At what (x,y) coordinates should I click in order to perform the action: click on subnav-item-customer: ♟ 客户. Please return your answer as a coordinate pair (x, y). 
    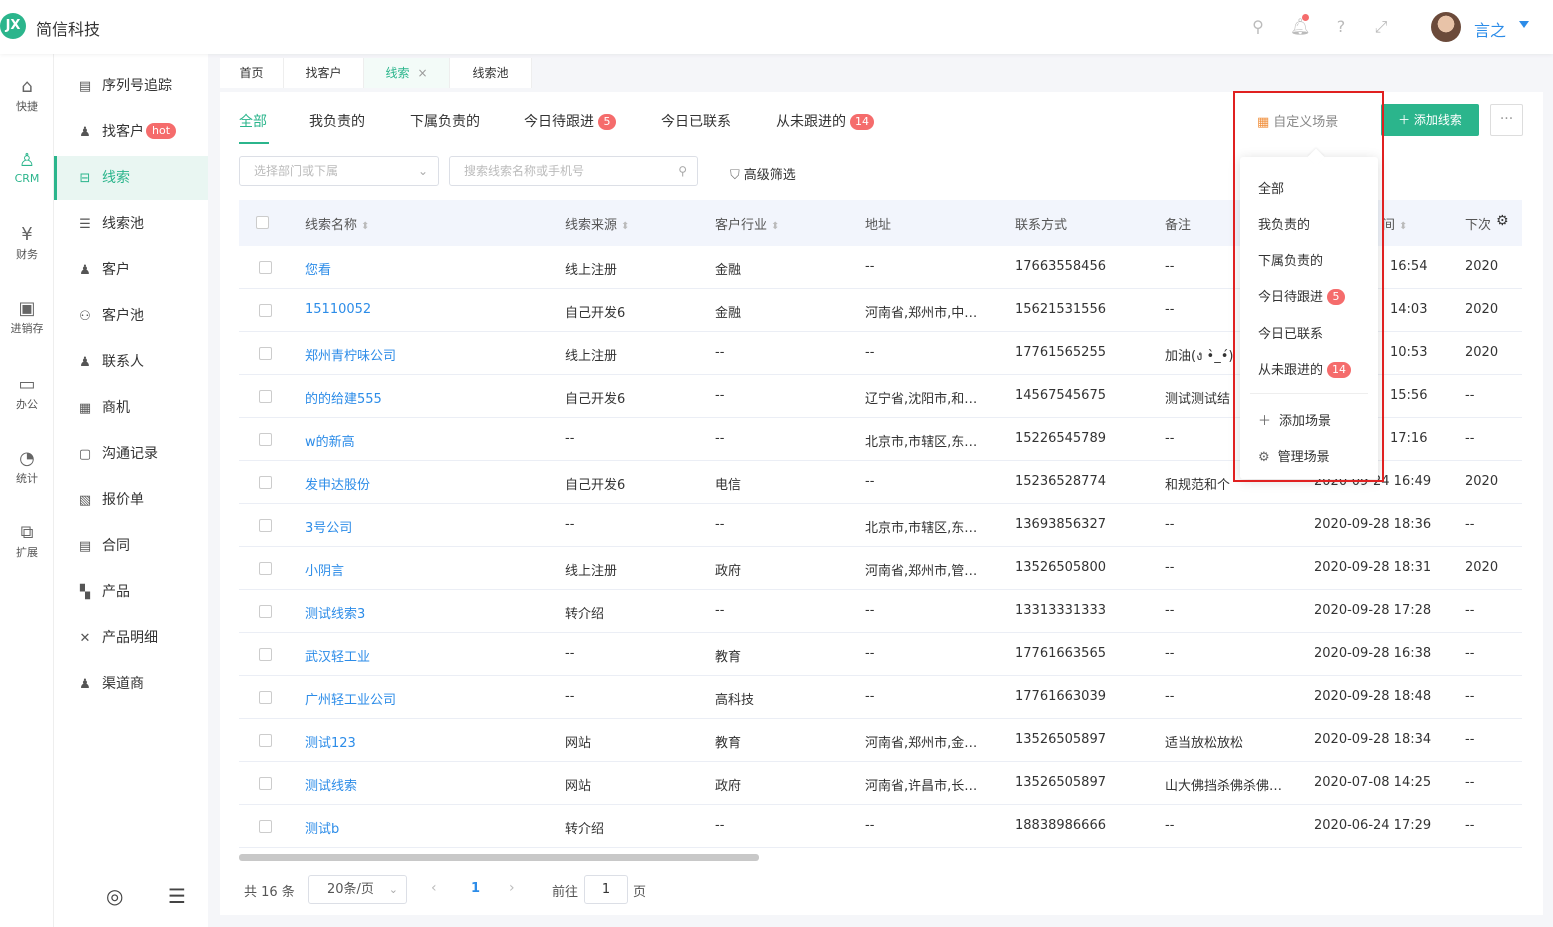
    Looking at the image, I should click on (131, 270).